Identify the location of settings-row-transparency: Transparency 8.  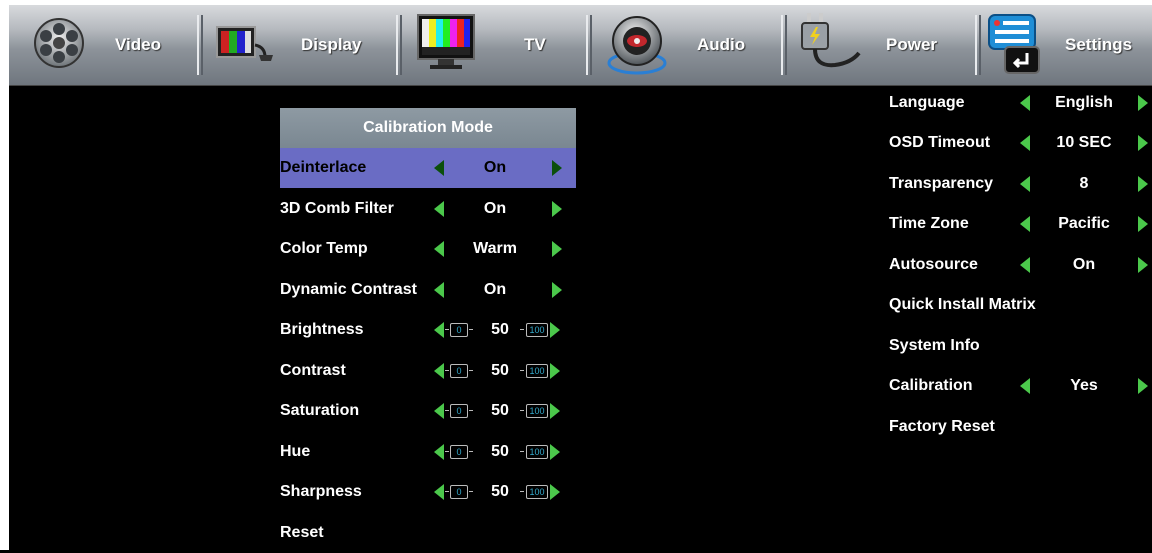
(1016, 184).